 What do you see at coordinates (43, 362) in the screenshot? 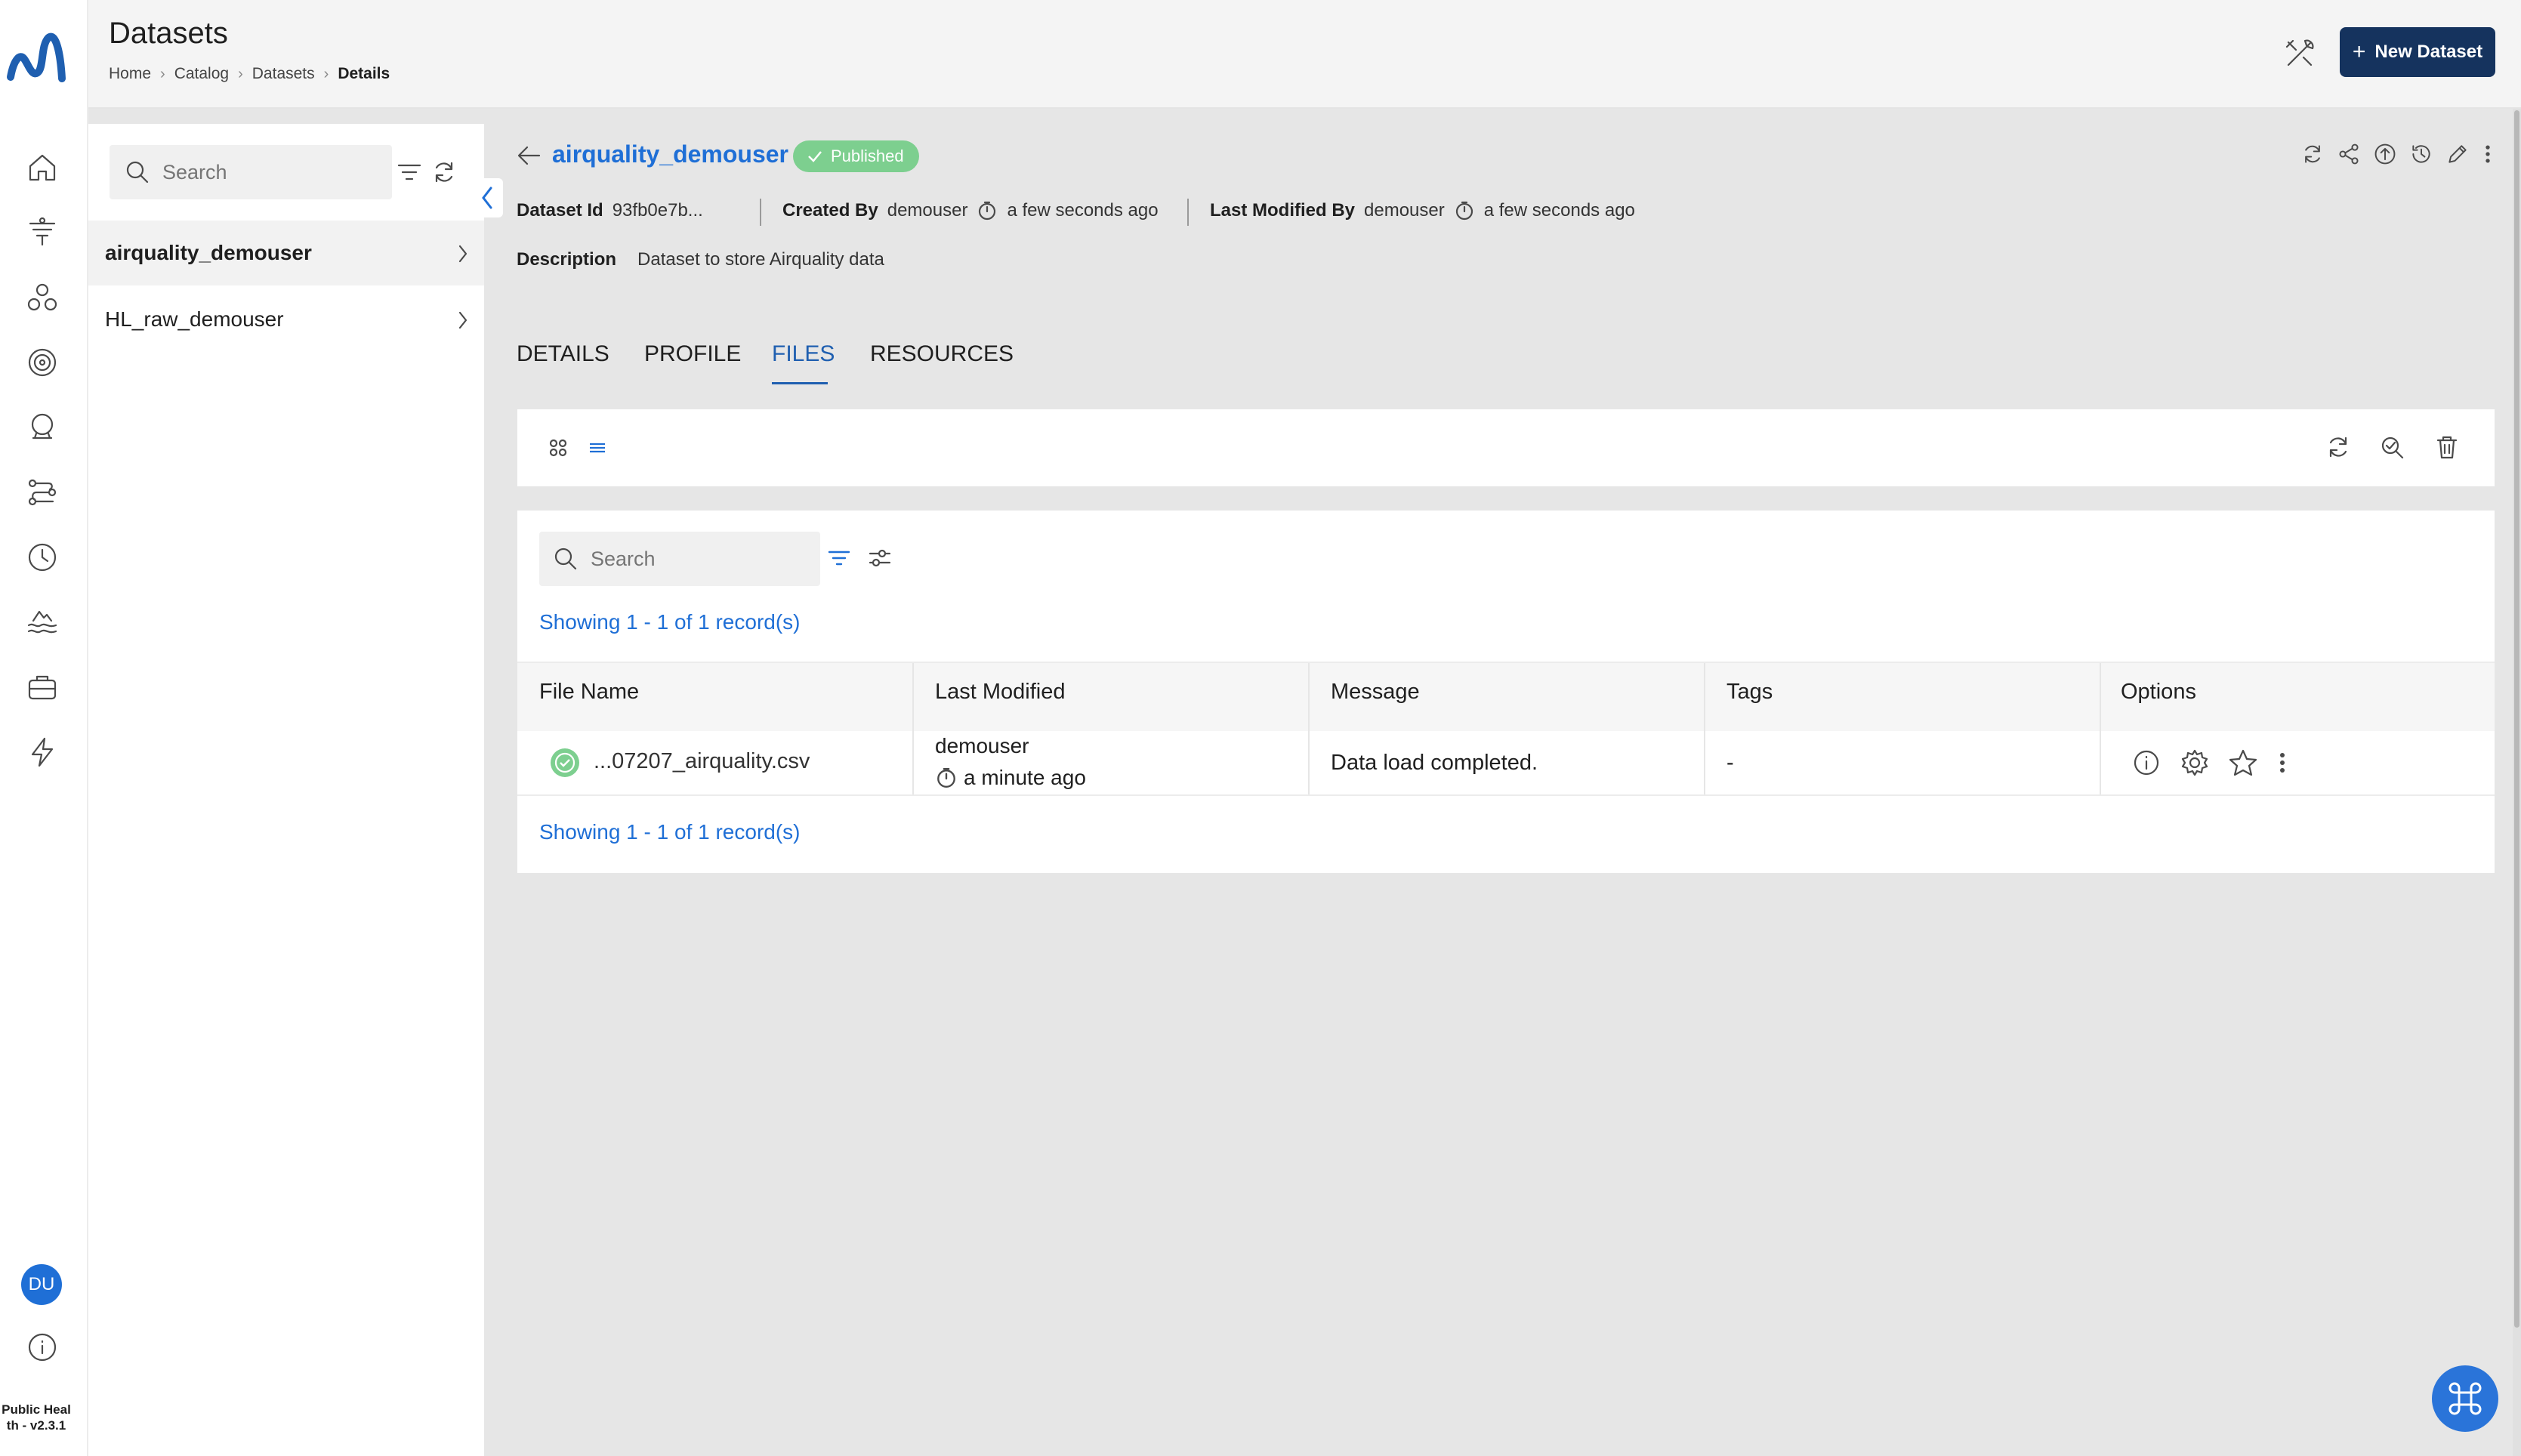
I see `target-icon` at bounding box center [43, 362].